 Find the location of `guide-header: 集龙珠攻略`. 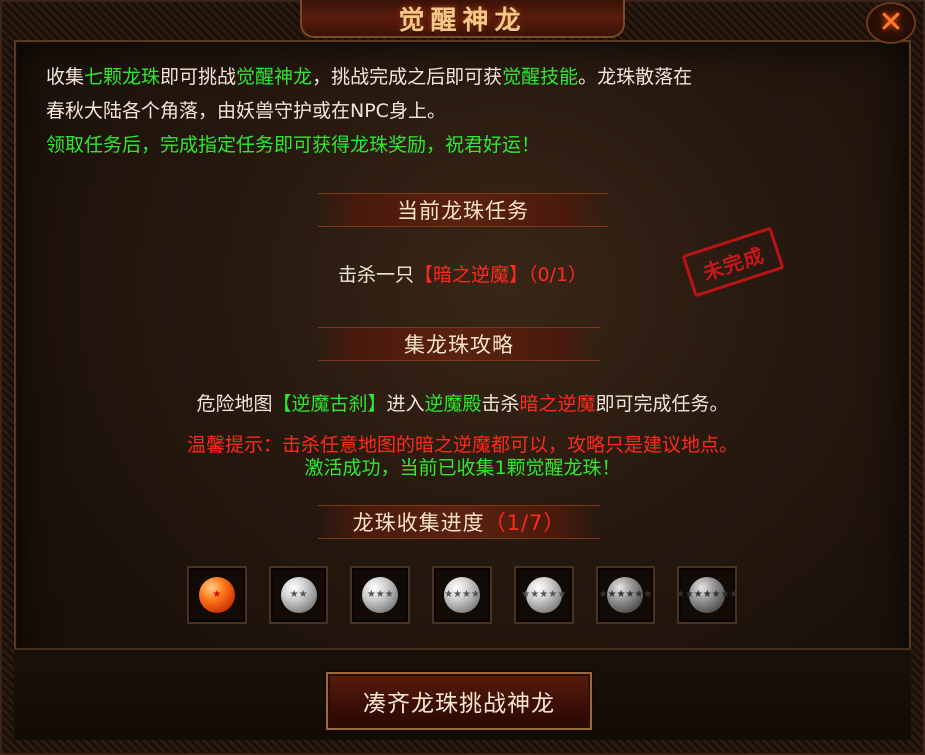

guide-header: 集龙珠攻略 is located at coordinates (459, 344).